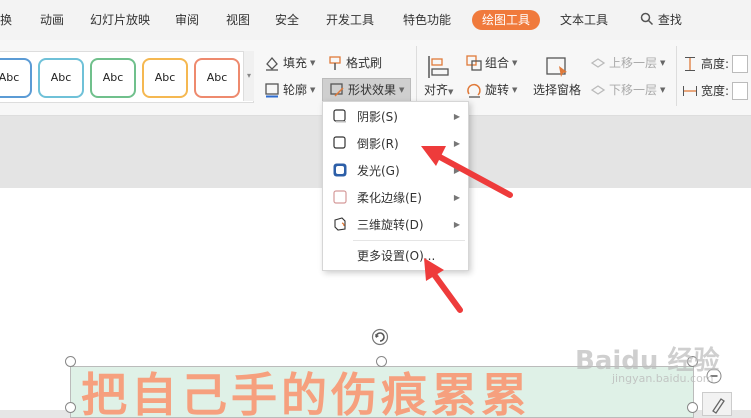 This screenshot has height=418, width=751. What do you see at coordinates (443, 285) in the screenshot?
I see `red-arrow-more-settings` at bounding box center [443, 285].